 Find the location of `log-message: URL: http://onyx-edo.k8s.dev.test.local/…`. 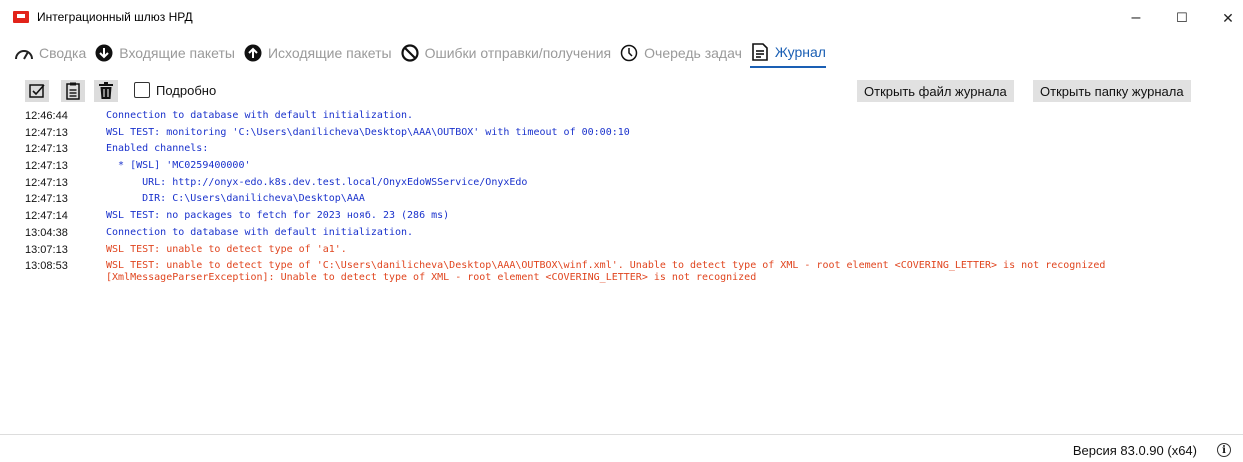

log-message: URL: http://onyx-edo.k8s.dev.test.local/… is located at coordinates (317, 182).